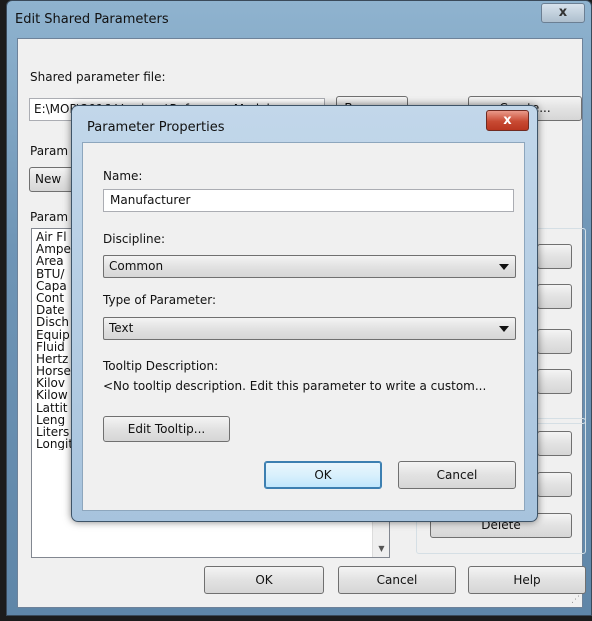 The width and height of the screenshot is (592, 621). I want to click on move-button, so click(554, 341).